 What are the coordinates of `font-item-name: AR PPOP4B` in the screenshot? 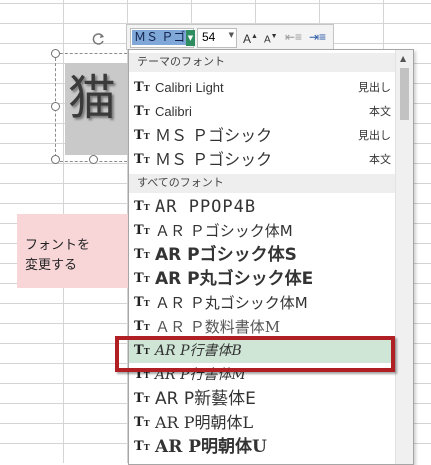 It's located at (206, 207).